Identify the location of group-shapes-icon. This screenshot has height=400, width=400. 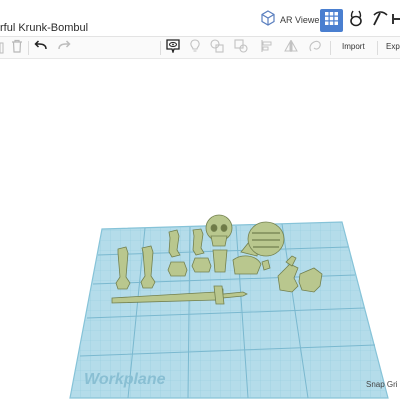
(217, 48).